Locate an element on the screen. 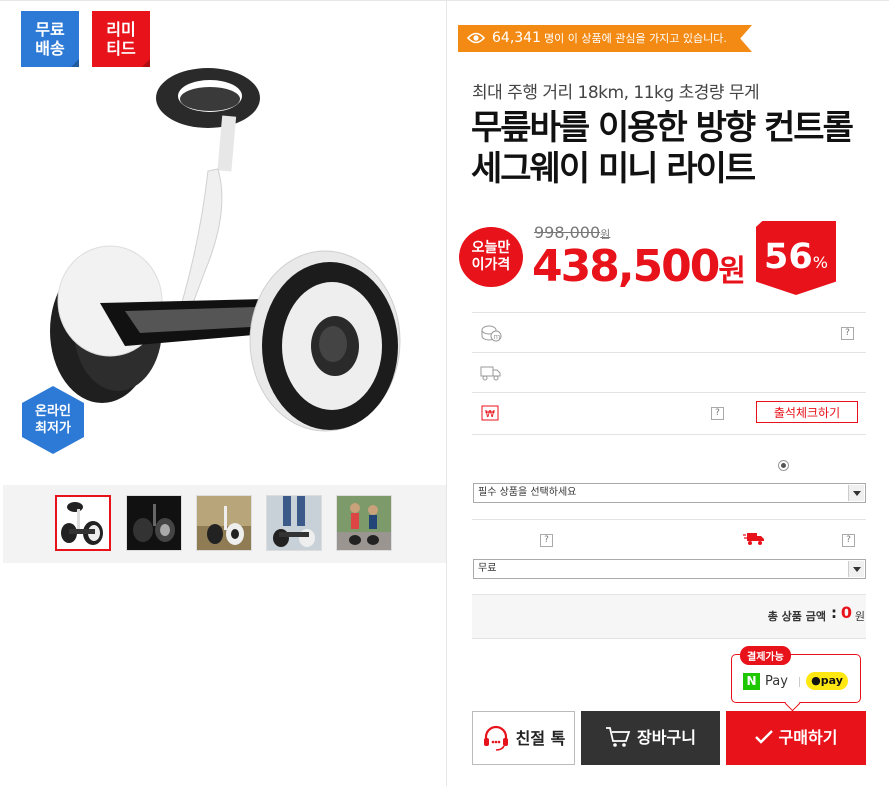 Image resolution: width=889 pixels, height=786 pixels. won-card-icon: ₩ is located at coordinates (490, 413).